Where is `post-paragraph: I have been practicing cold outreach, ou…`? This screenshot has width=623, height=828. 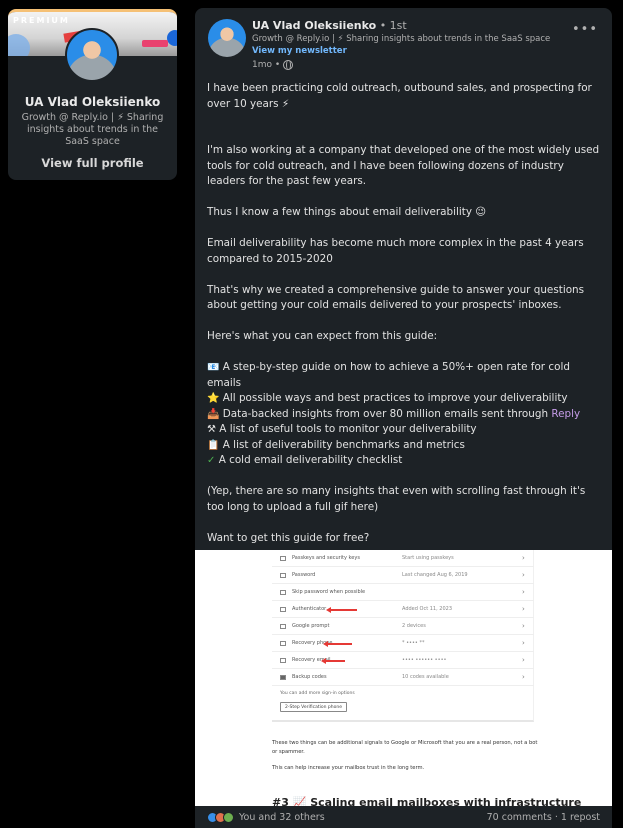 post-paragraph: I have been practicing cold outreach, ou… is located at coordinates (399, 96).